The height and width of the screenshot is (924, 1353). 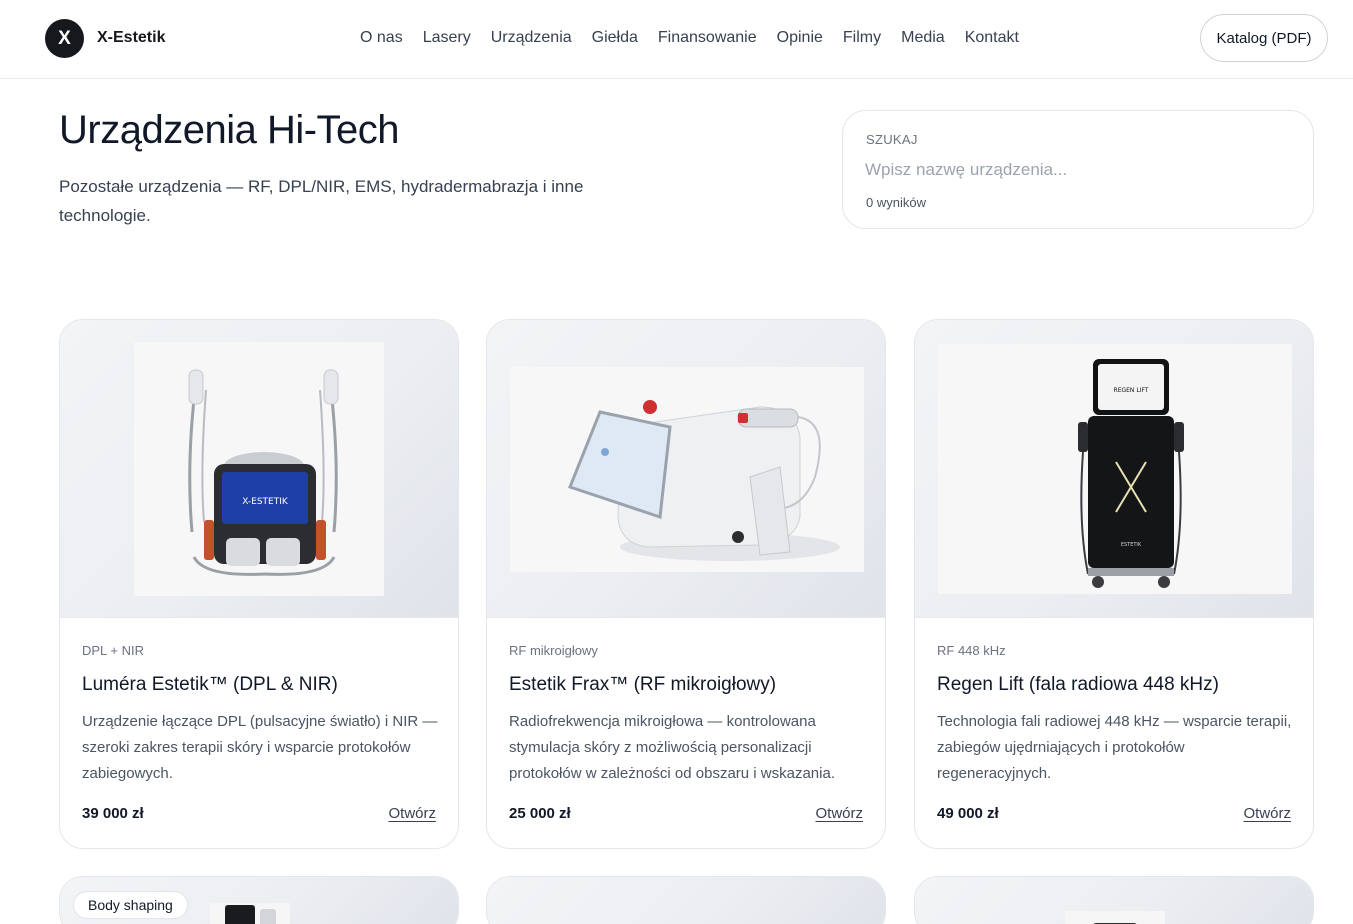 I want to click on device-screen-label: REGEN LIFT, so click(x=1131, y=390).